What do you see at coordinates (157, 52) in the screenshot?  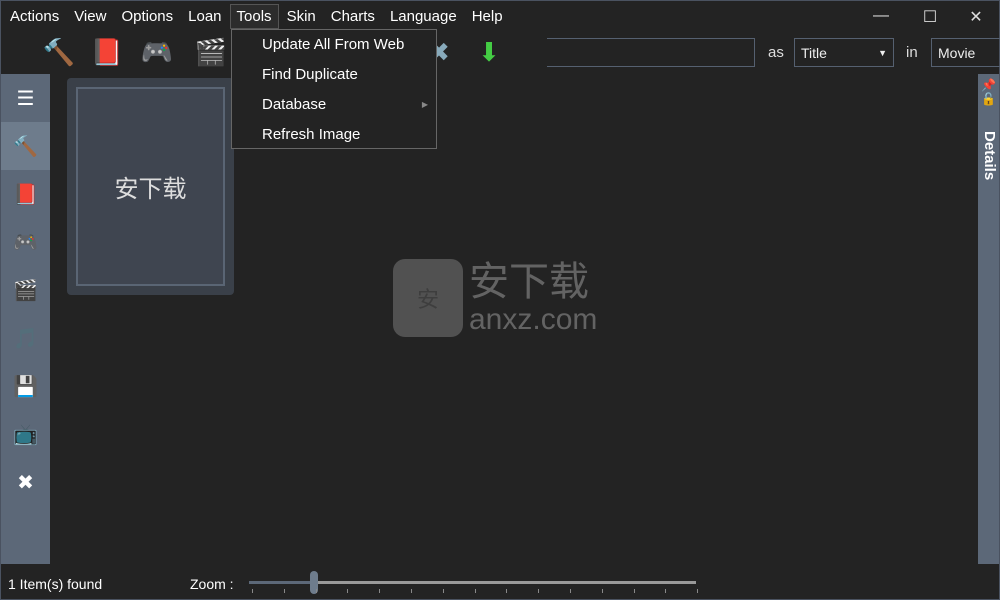 I see `add-game-icon: 🎮` at bounding box center [157, 52].